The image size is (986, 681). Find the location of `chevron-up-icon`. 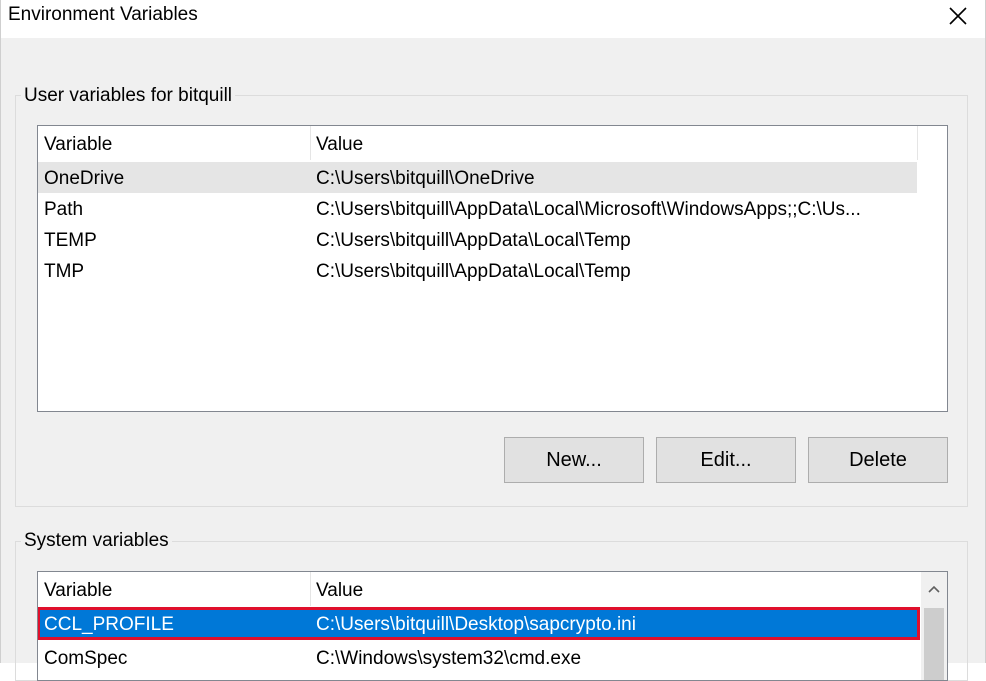

chevron-up-icon is located at coordinates (934, 589).